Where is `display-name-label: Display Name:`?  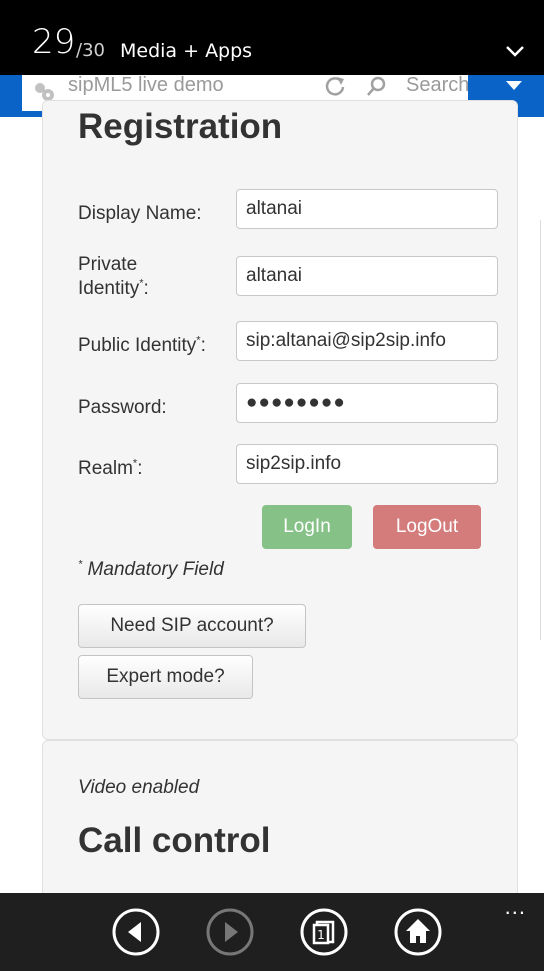 display-name-label: Display Name: is located at coordinates (140, 213).